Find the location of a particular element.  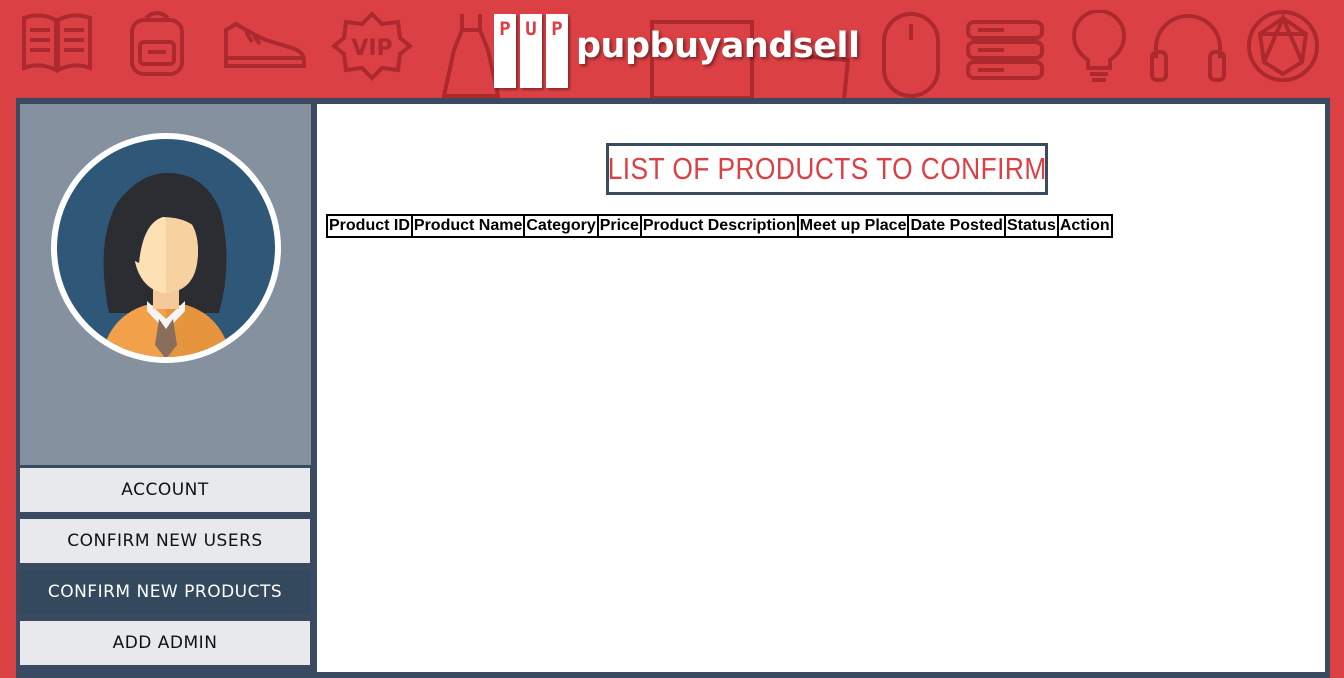

svg-text: VIP is located at coordinates (371, 48).